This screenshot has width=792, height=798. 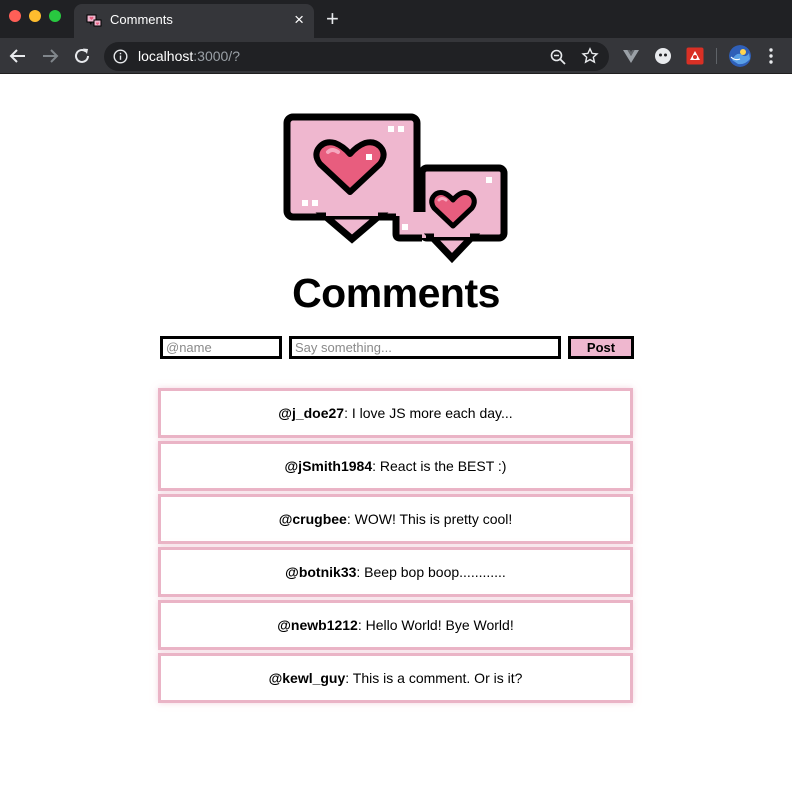 I want to click on window-minimize-button, so click(x=35, y=16).